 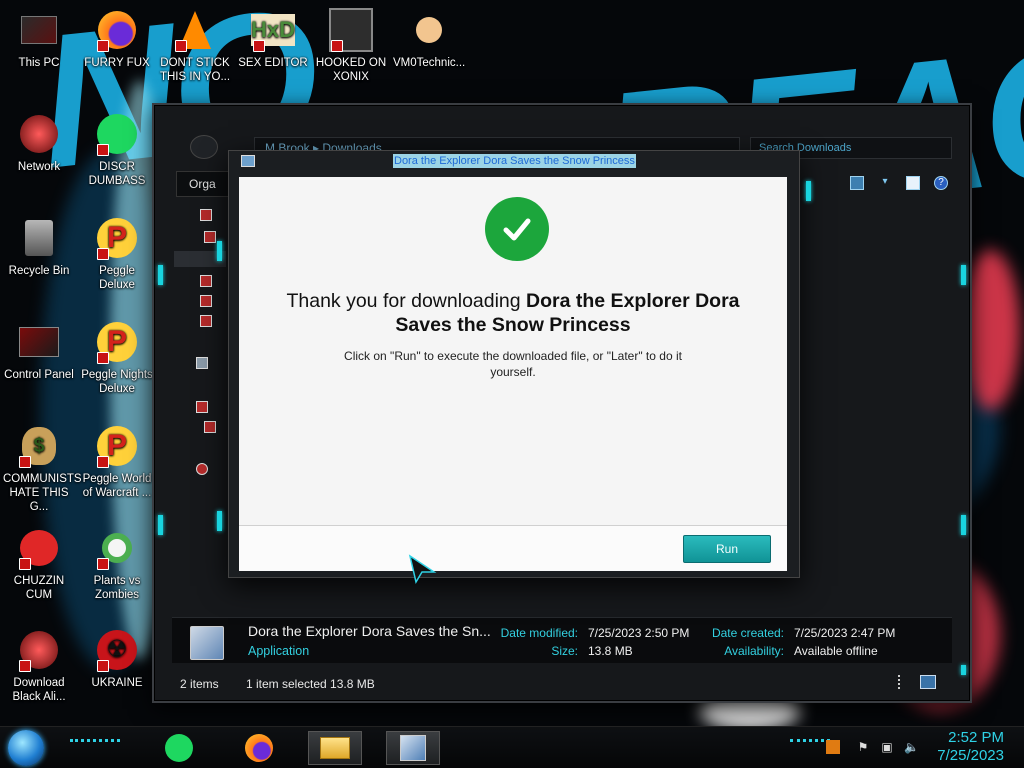 What do you see at coordinates (39, 271) in the screenshot?
I see `desktop-icon-label: Recycle Bin` at bounding box center [39, 271].